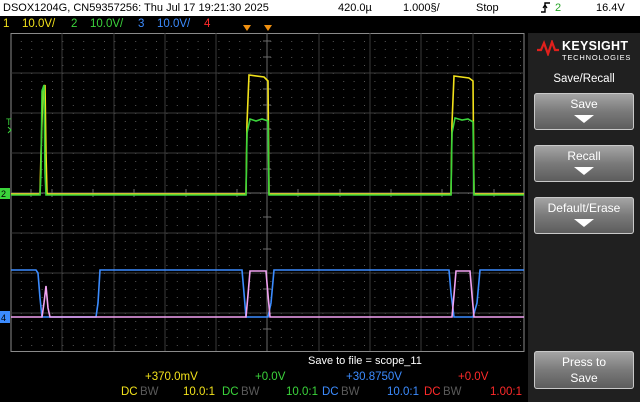  Describe the element at coordinates (452, 392) in the screenshot. I see `ch4-bw: BW` at that location.